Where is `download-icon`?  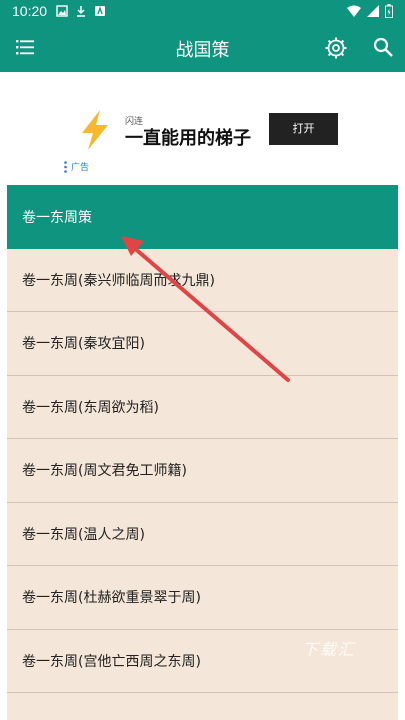 download-icon is located at coordinates (81, 11).